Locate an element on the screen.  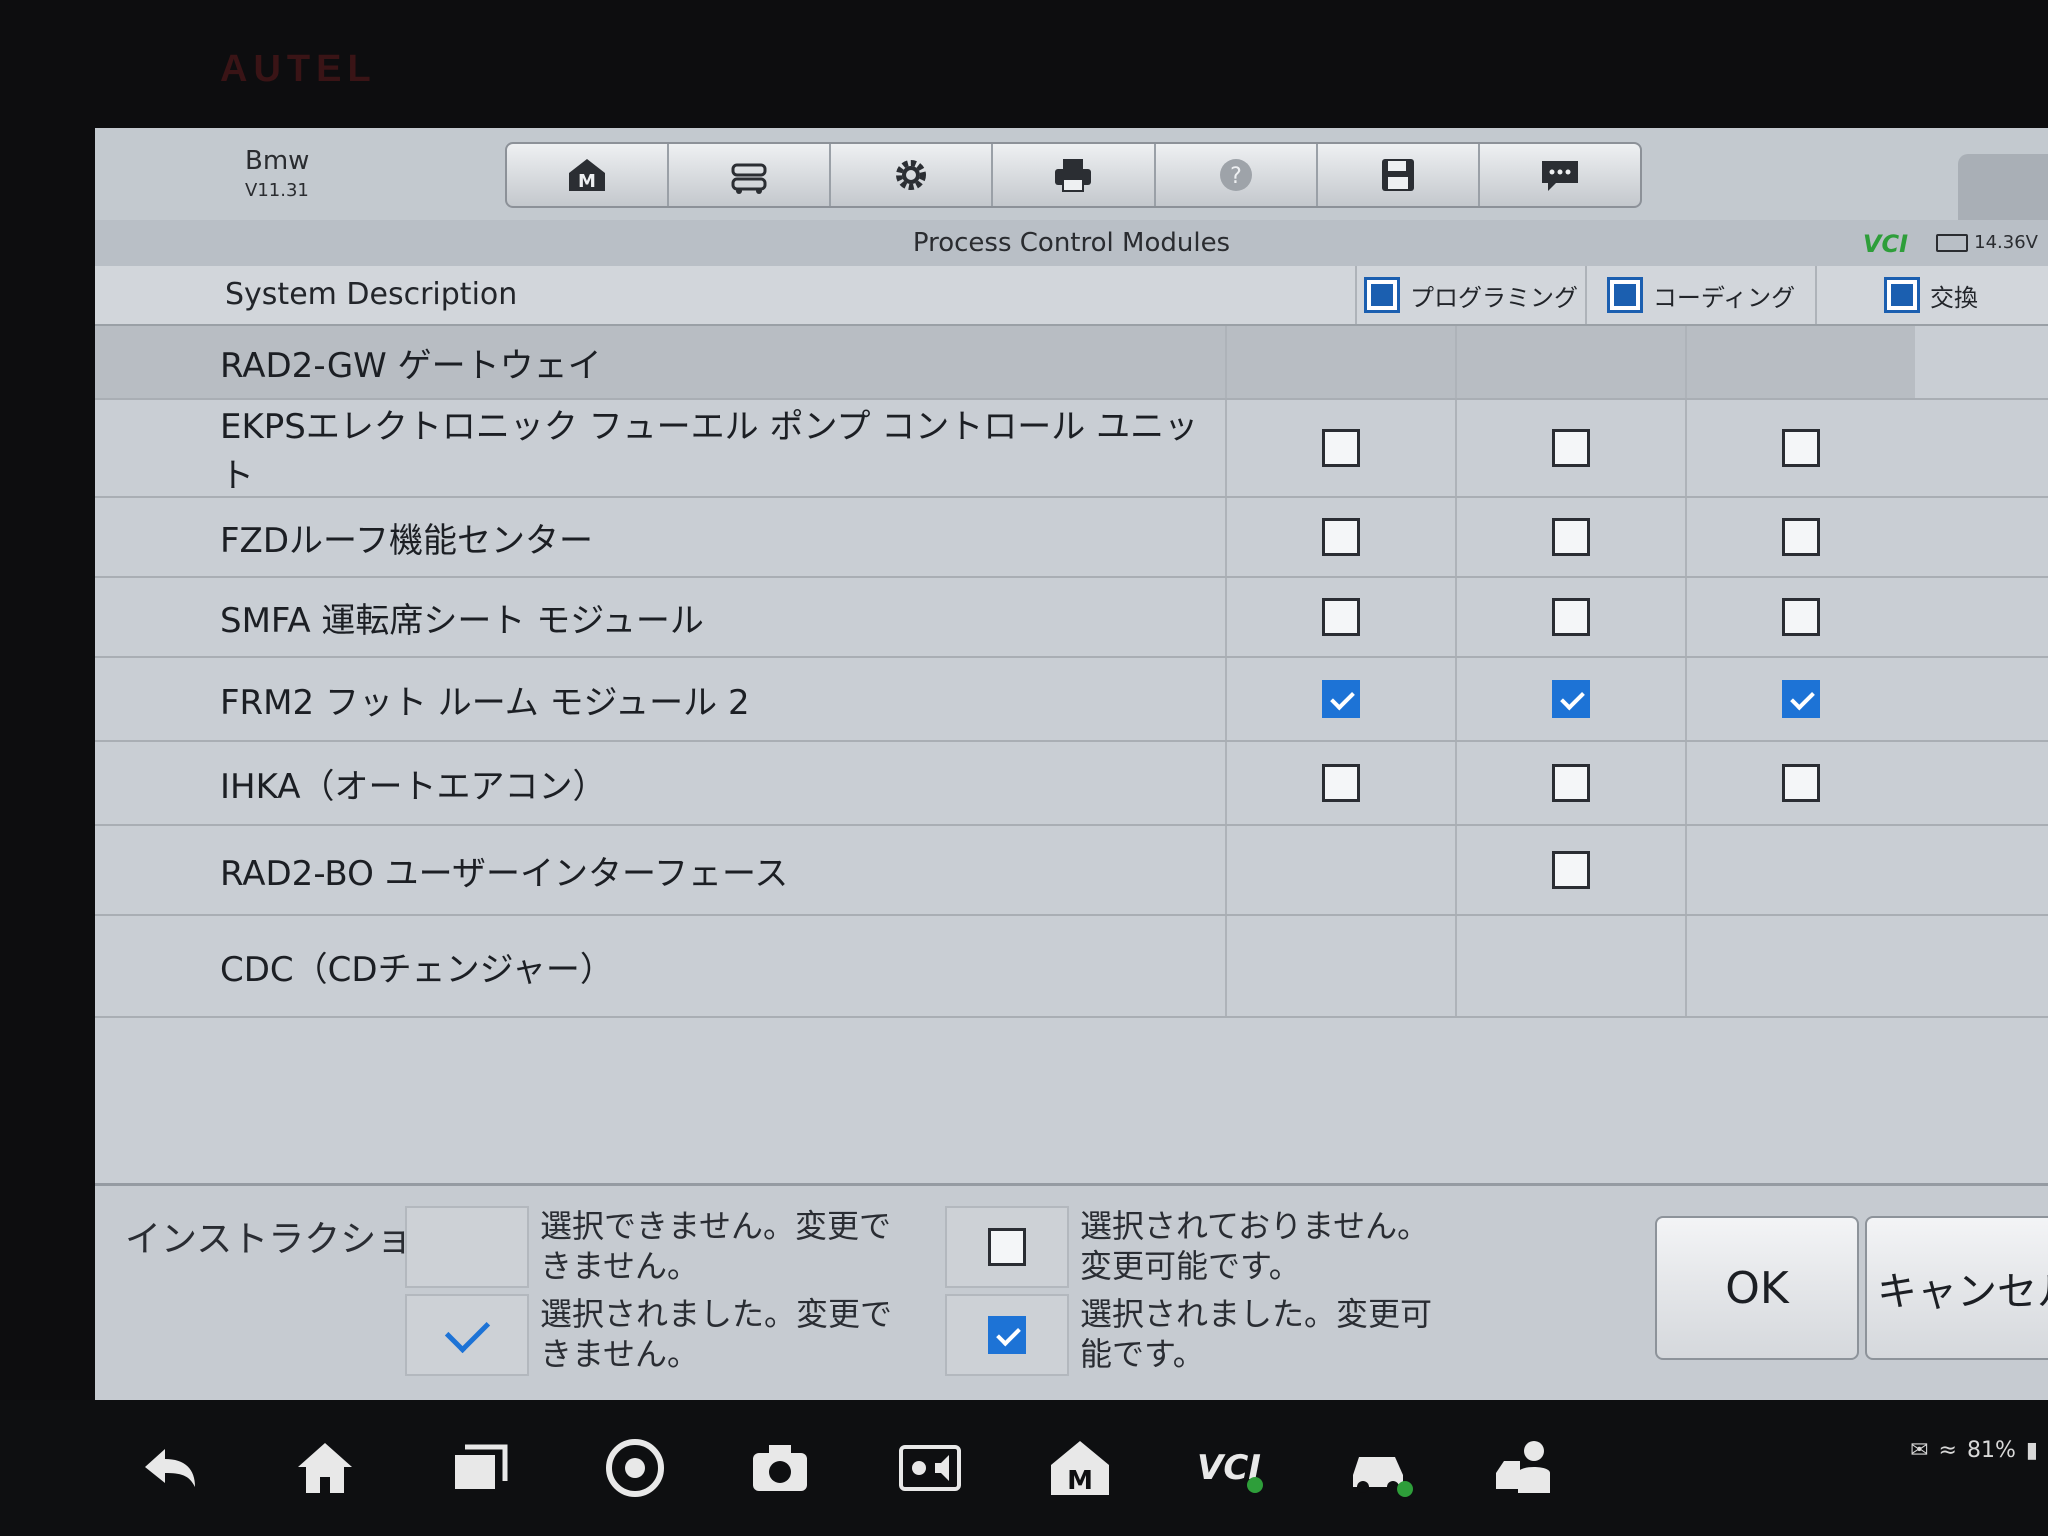
recent-apps-icon is located at coordinates (481, 1466).